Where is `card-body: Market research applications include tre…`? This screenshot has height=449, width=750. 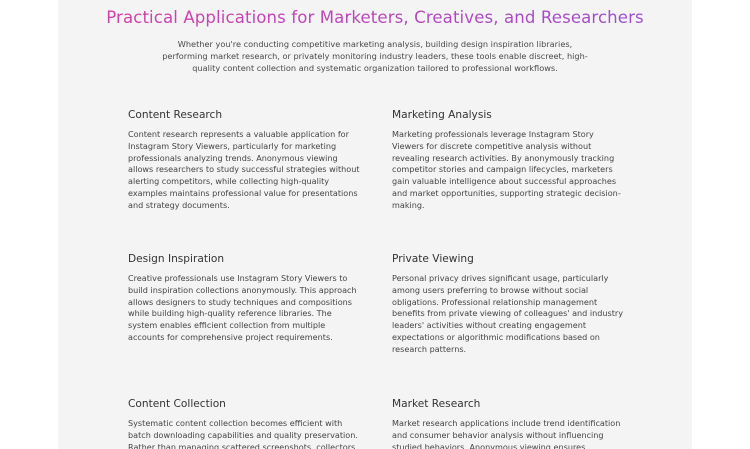
card-body: Market research applications include tre… is located at coordinates (506, 433).